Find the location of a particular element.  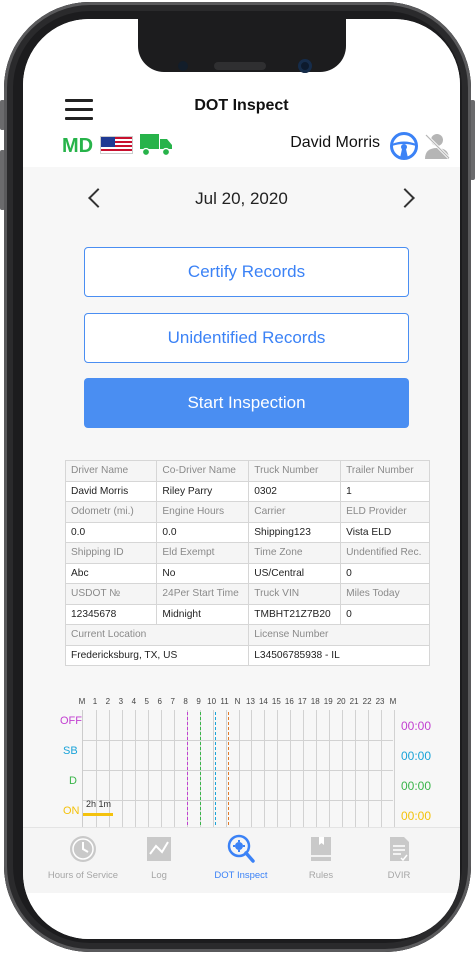

table-value: Shipping123 is located at coordinates (295, 532).